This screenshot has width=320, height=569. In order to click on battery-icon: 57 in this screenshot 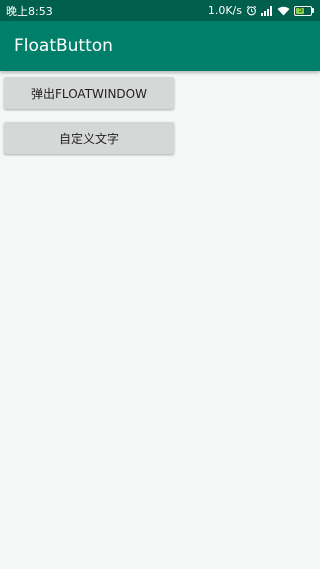, I will do `click(304, 10)`.